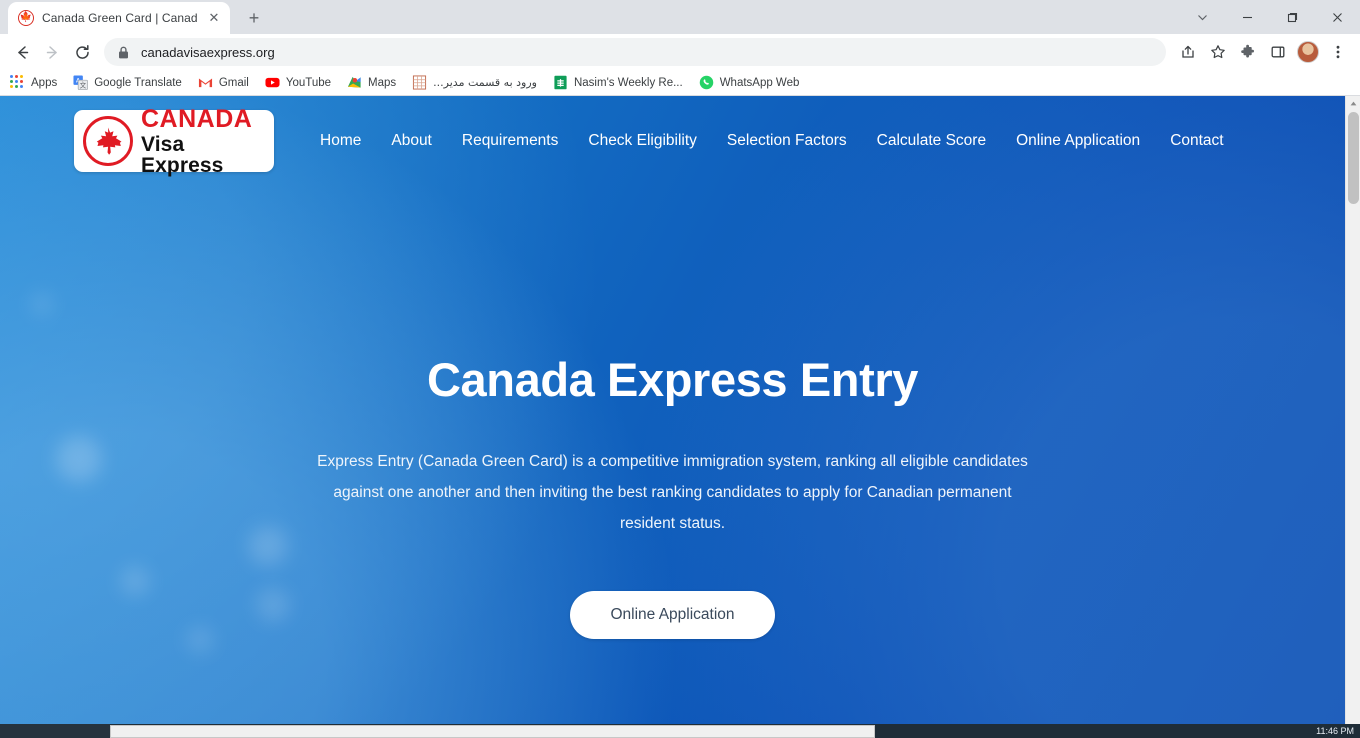 The width and height of the screenshot is (1360, 738). What do you see at coordinates (672, 614) in the screenshot?
I see `online-application-button: Online Application` at bounding box center [672, 614].